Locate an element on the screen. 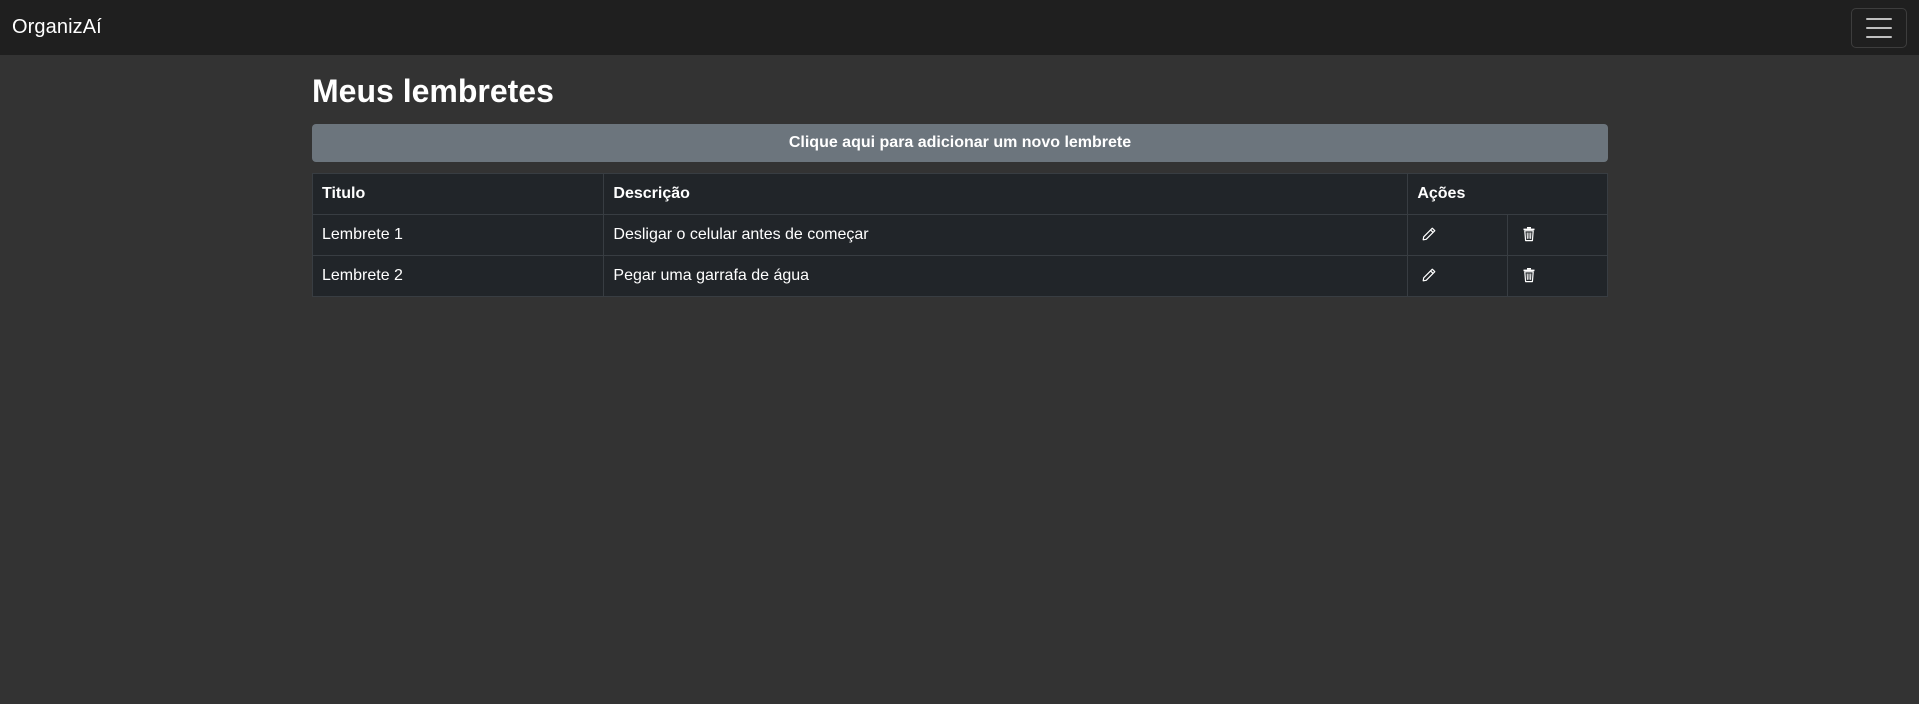 The width and height of the screenshot is (1919, 704). table-header-row: Titulo Descrição Ações is located at coordinates (959, 193).